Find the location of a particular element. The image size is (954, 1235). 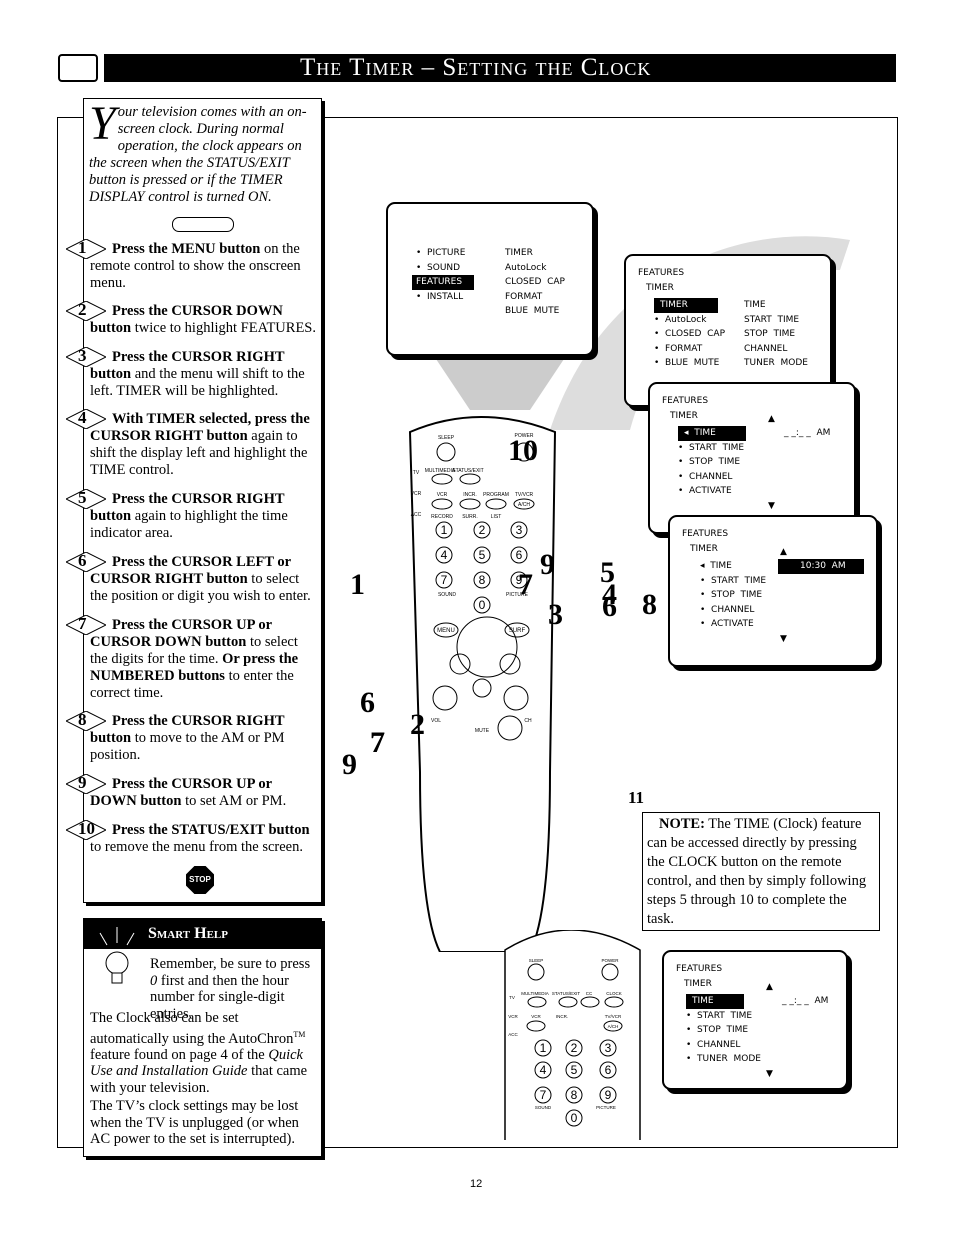

step-number-badge: 9 is located at coordinates (86, 785).